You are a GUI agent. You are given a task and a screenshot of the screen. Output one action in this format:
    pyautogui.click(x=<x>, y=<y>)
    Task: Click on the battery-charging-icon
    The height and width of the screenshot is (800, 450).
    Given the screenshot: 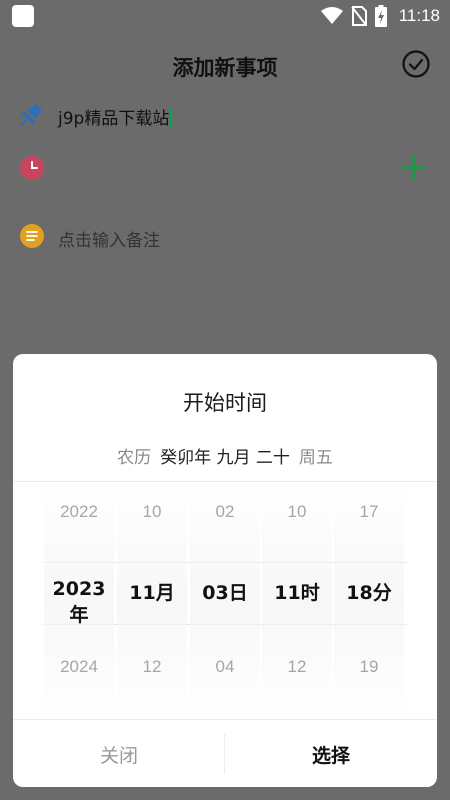 What is the action you would take?
    pyautogui.click(x=380, y=16)
    